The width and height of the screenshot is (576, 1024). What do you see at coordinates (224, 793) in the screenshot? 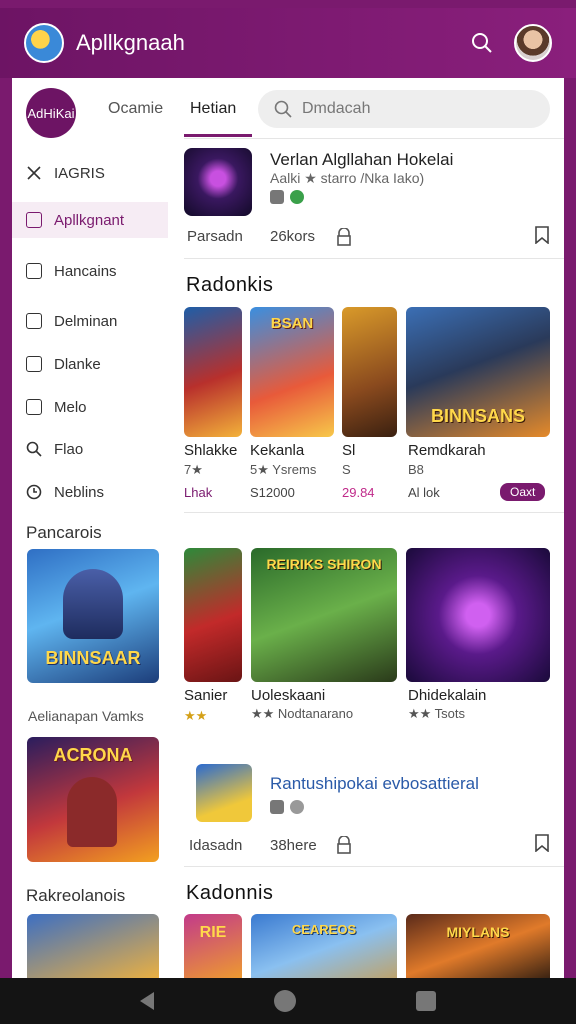
I see `app-icon` at bounding box center [224, 793].